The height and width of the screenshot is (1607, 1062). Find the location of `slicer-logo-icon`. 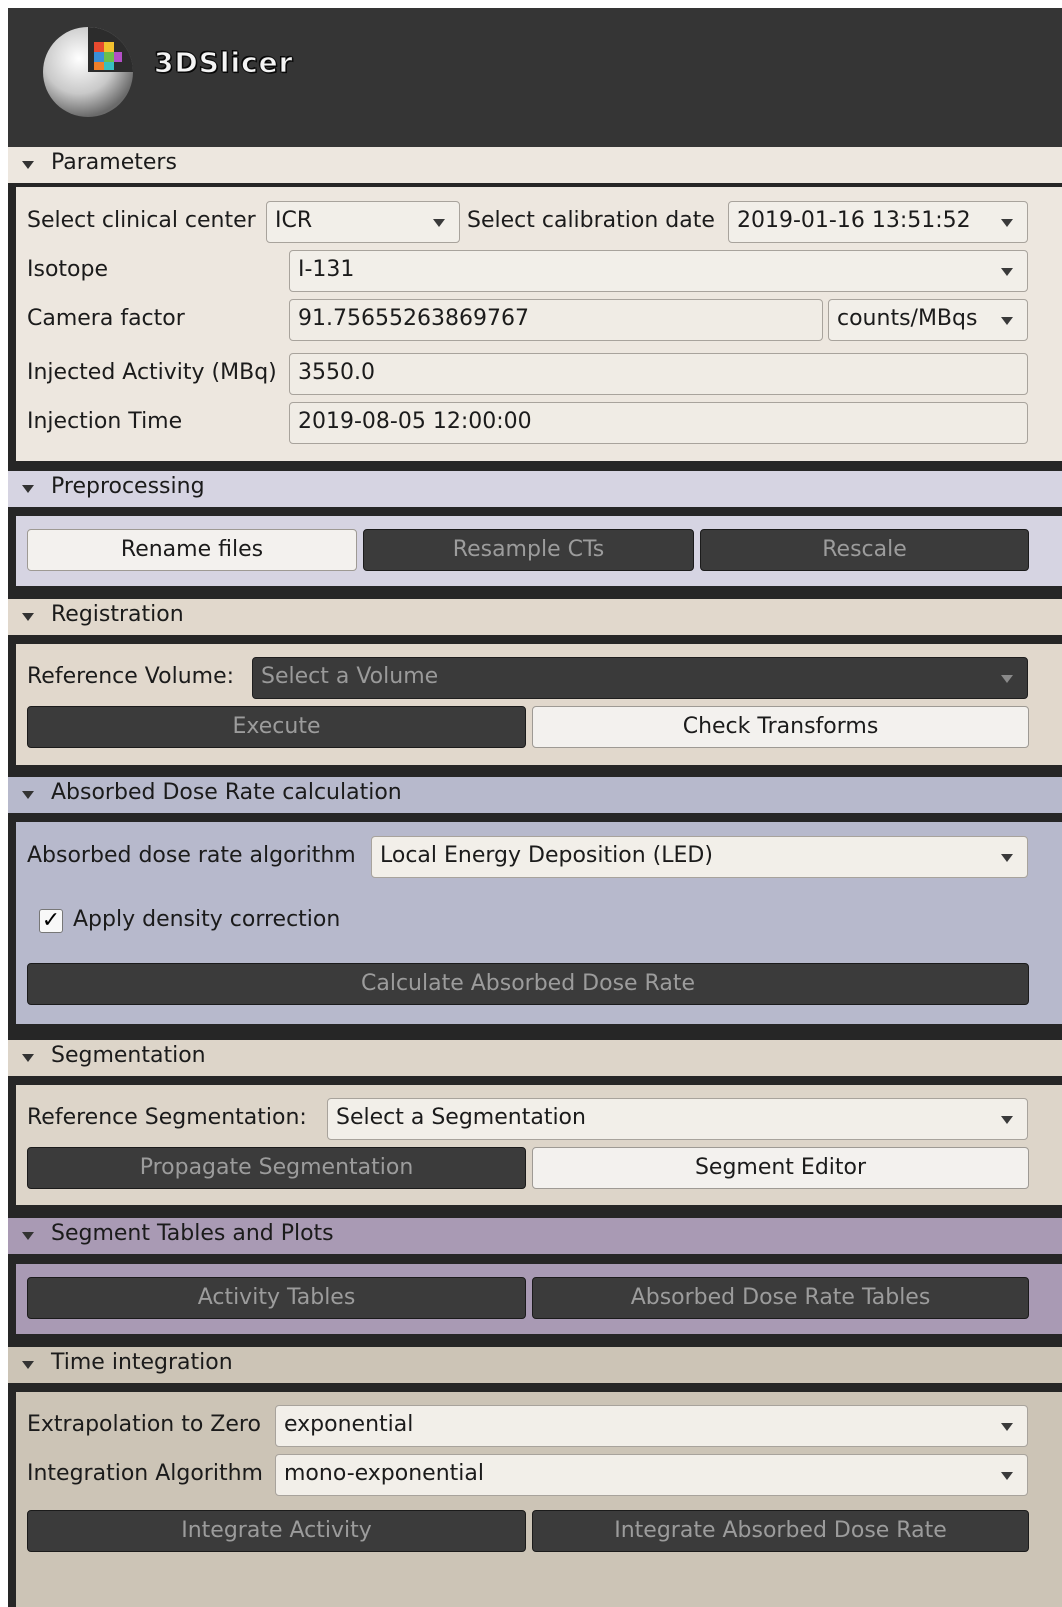

slicer-logo-icon is located at coordinates (88, 72).